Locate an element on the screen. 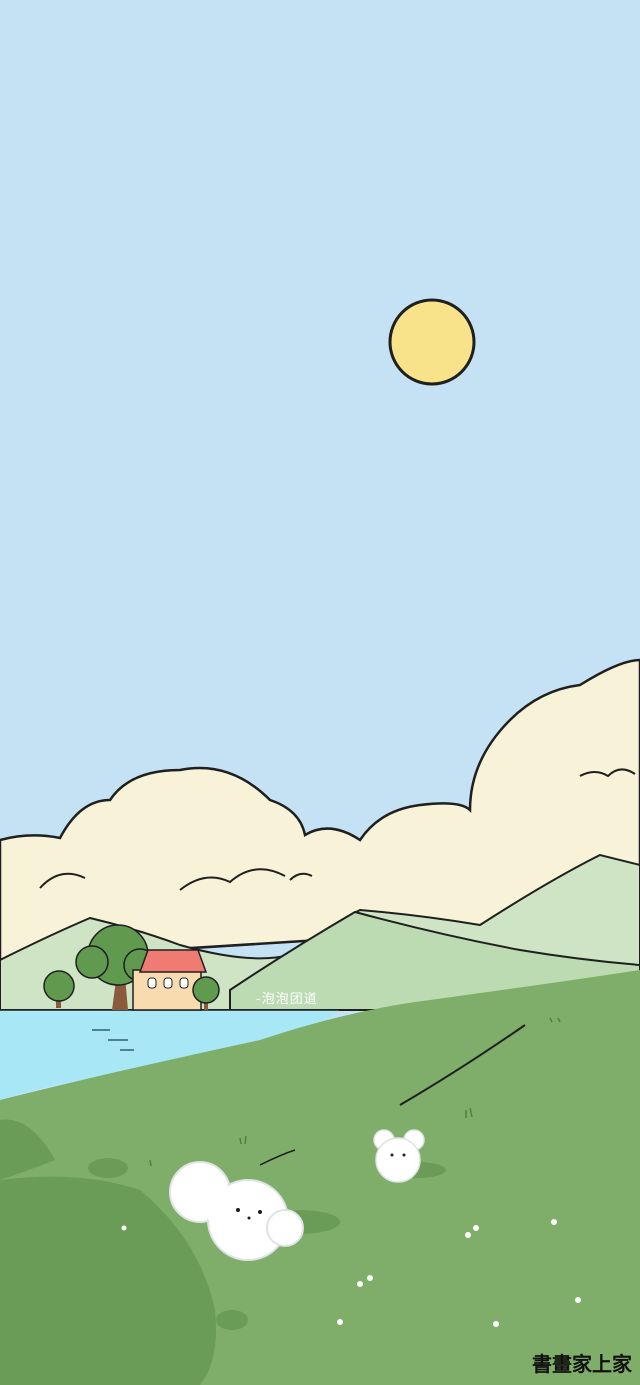  house-icon is located at coordinates (170, 980).